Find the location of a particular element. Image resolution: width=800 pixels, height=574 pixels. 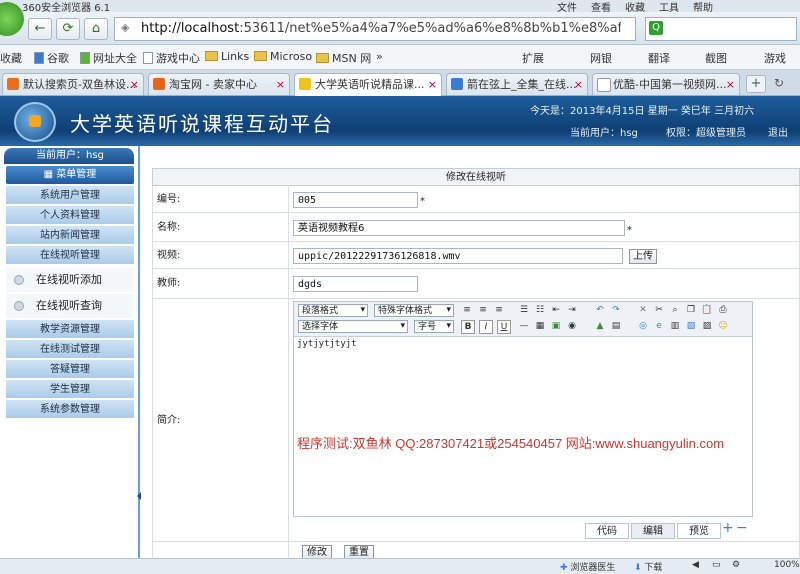

bookmark-favorites: 收藏 is located at coordinates (11, 58).